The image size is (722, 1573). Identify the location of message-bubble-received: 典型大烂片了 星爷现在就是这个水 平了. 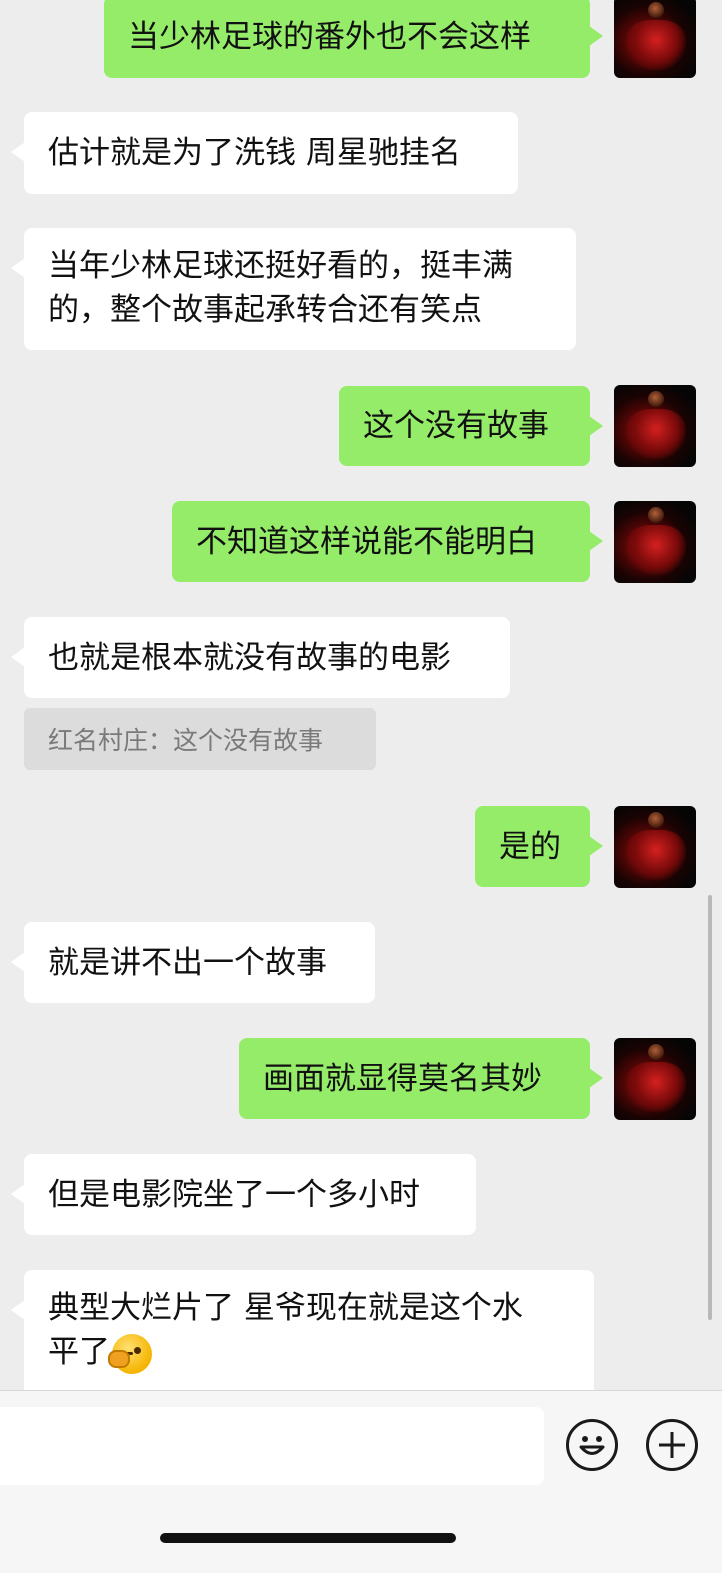
(302, 1330).